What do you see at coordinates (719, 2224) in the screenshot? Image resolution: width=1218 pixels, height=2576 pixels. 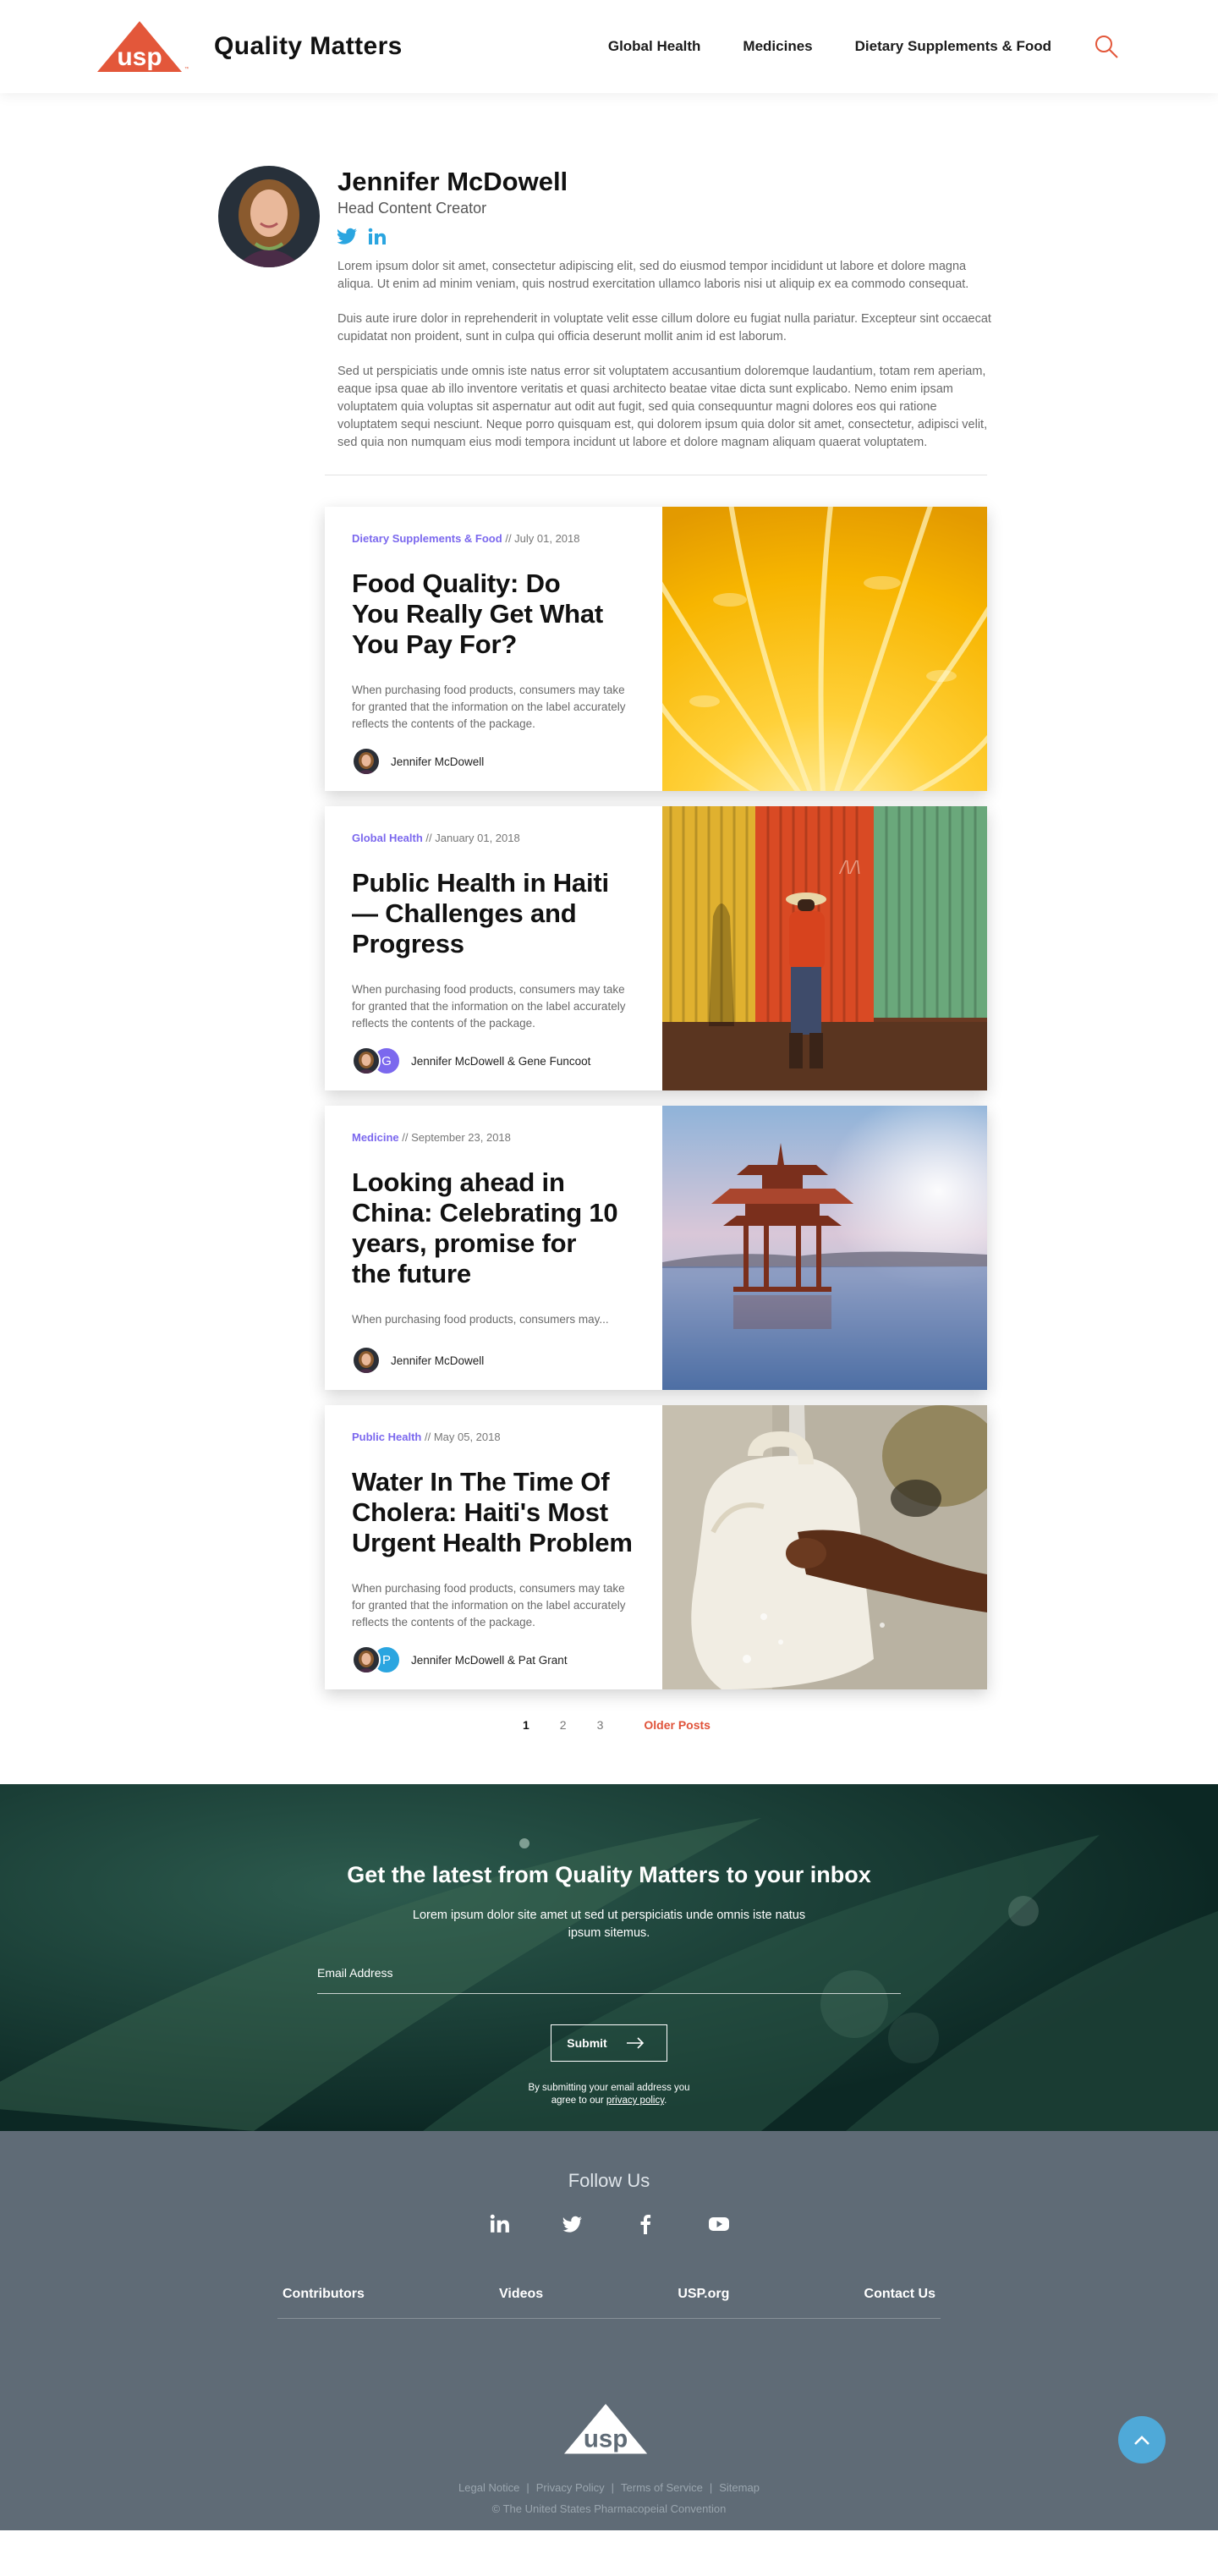 I see `youtube-icon` at bounding box center [719, 2224].